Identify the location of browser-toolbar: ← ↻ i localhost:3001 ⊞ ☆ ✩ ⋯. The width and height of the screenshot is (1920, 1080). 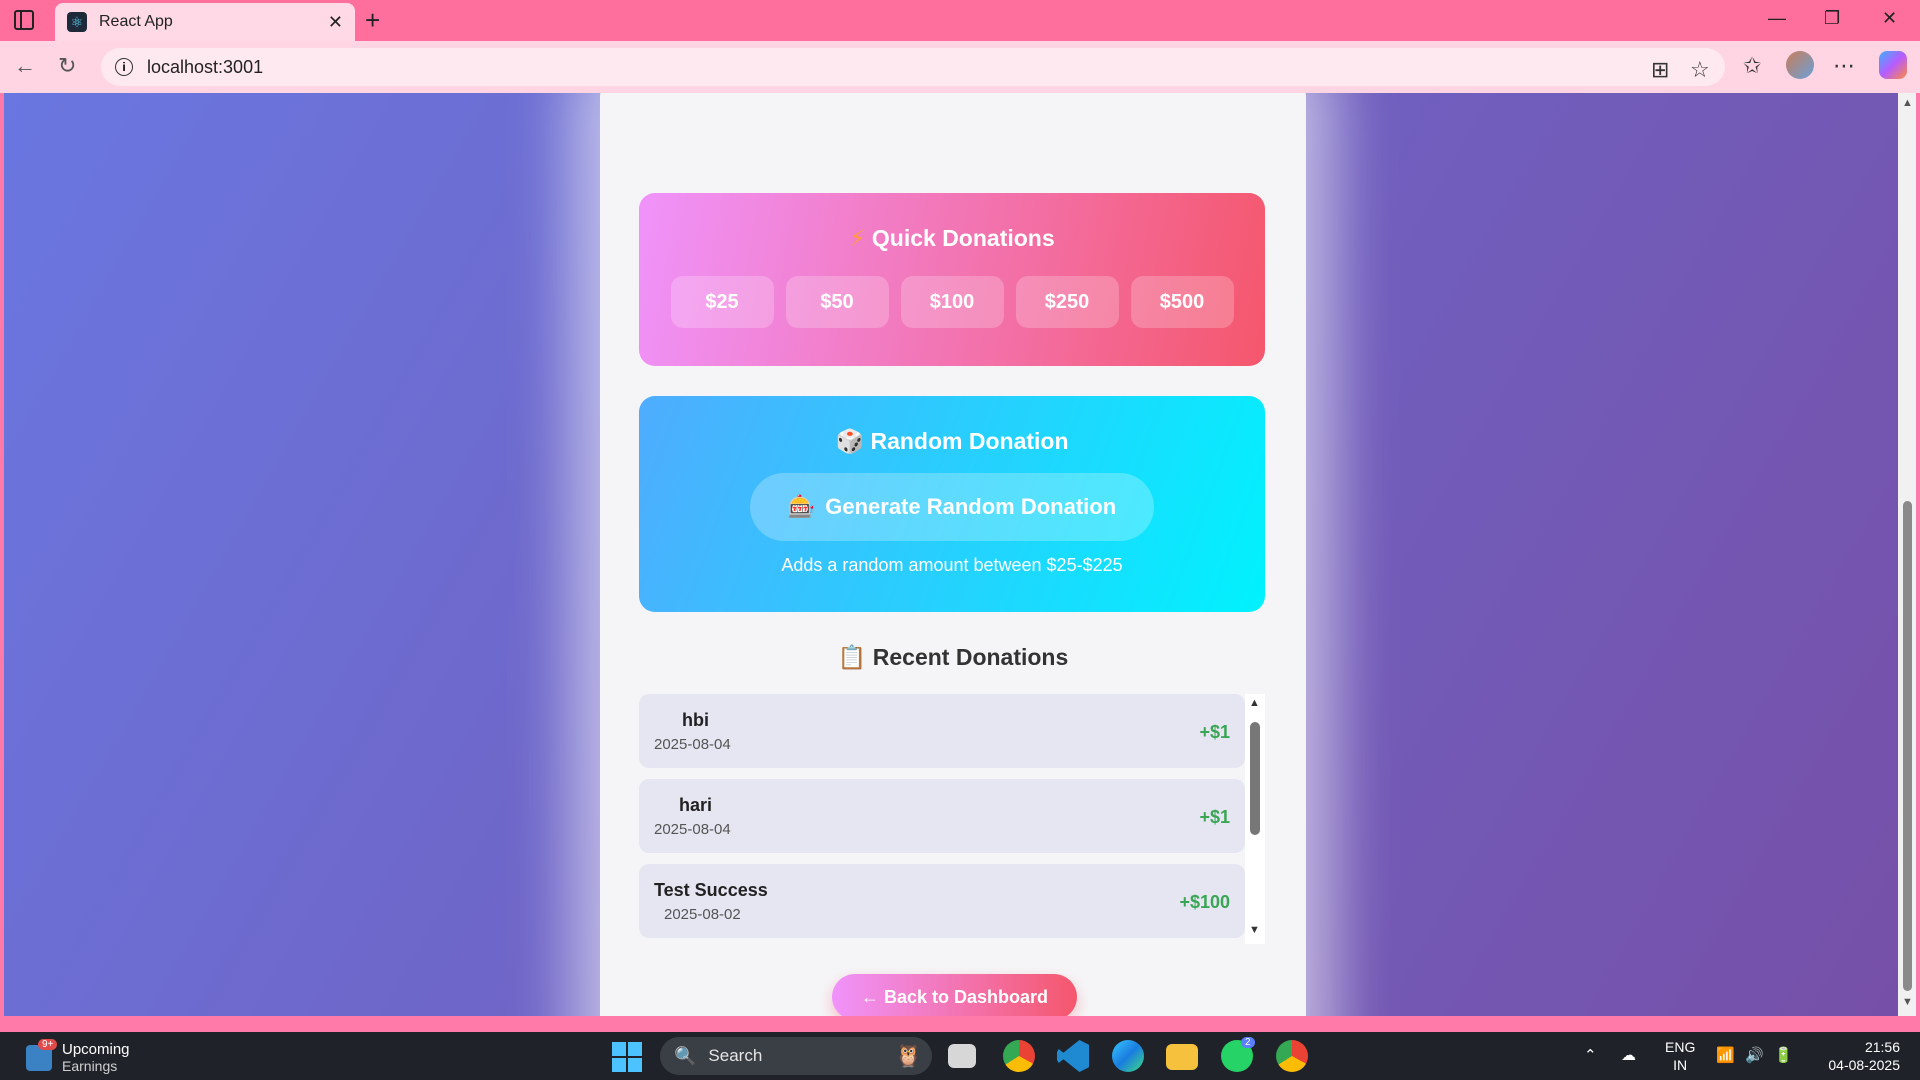
(960, 67).